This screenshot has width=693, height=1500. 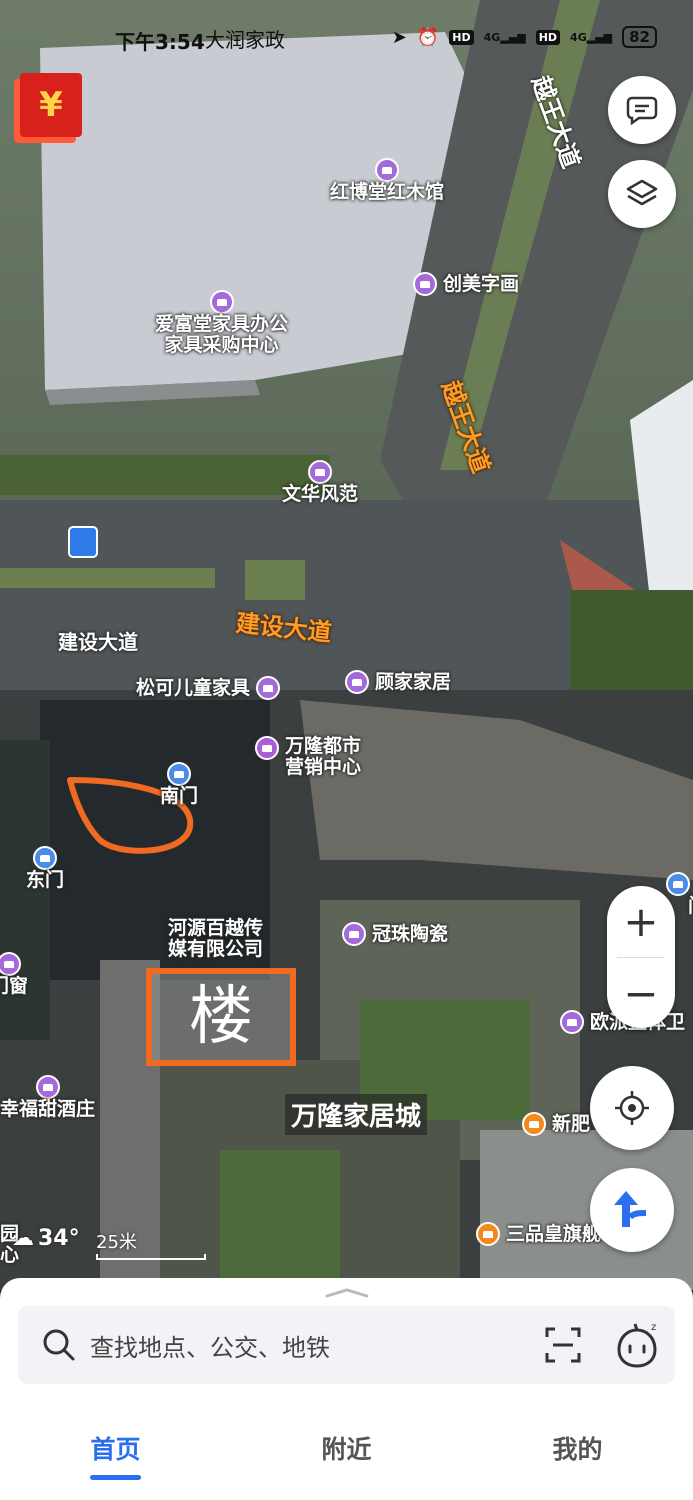 I want to click on signal-icon-2: 4G▂▄▆, so click(x=591, y=37).